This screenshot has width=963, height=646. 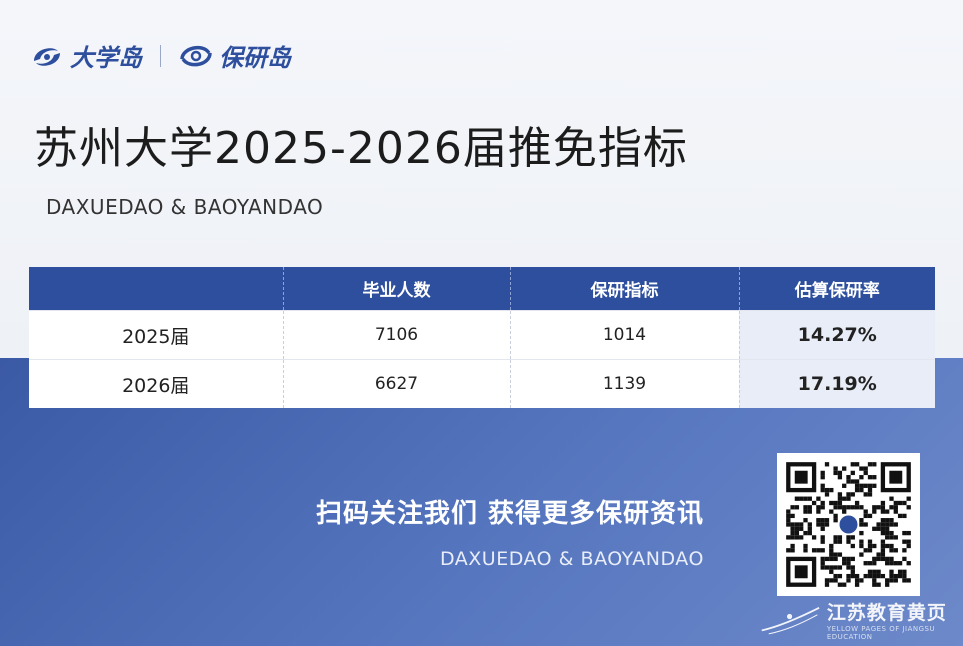 I want to click on watermark-en: YELLOW PAGES OF JIANGSU EDUCATION, so click(x=881, y=633).